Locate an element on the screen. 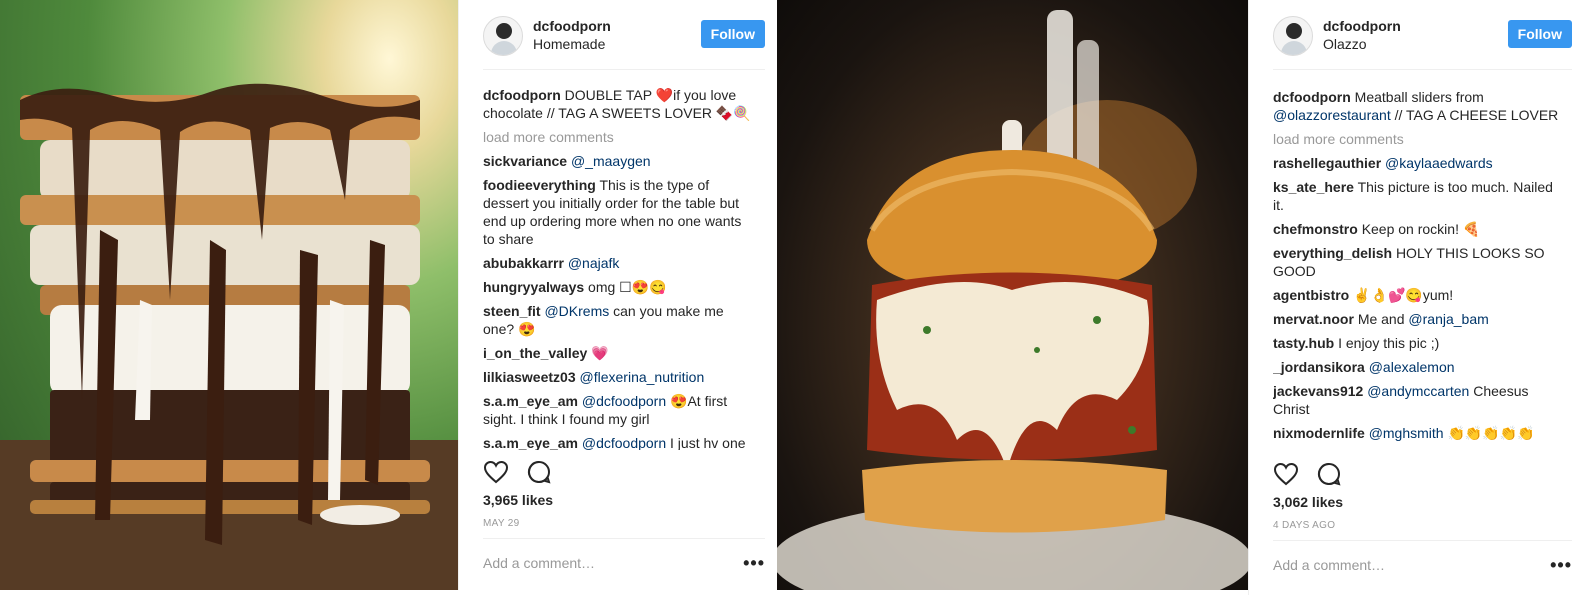 The height and width of the screenshot is (595, 1582). comment-username: agentbistro is located at coordinates (1311, 295).